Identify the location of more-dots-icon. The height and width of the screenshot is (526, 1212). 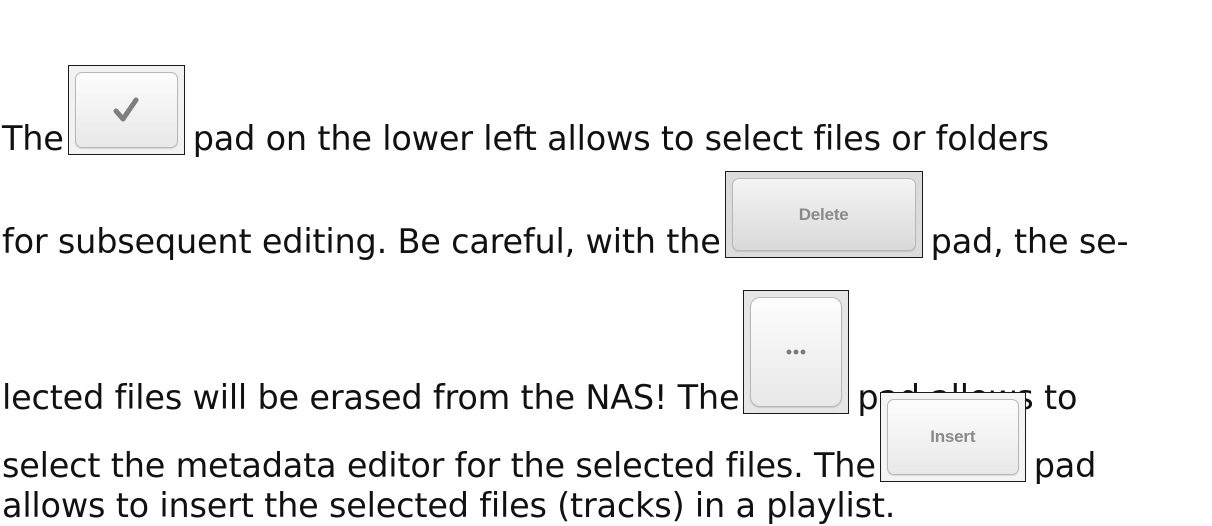
(796, 352).